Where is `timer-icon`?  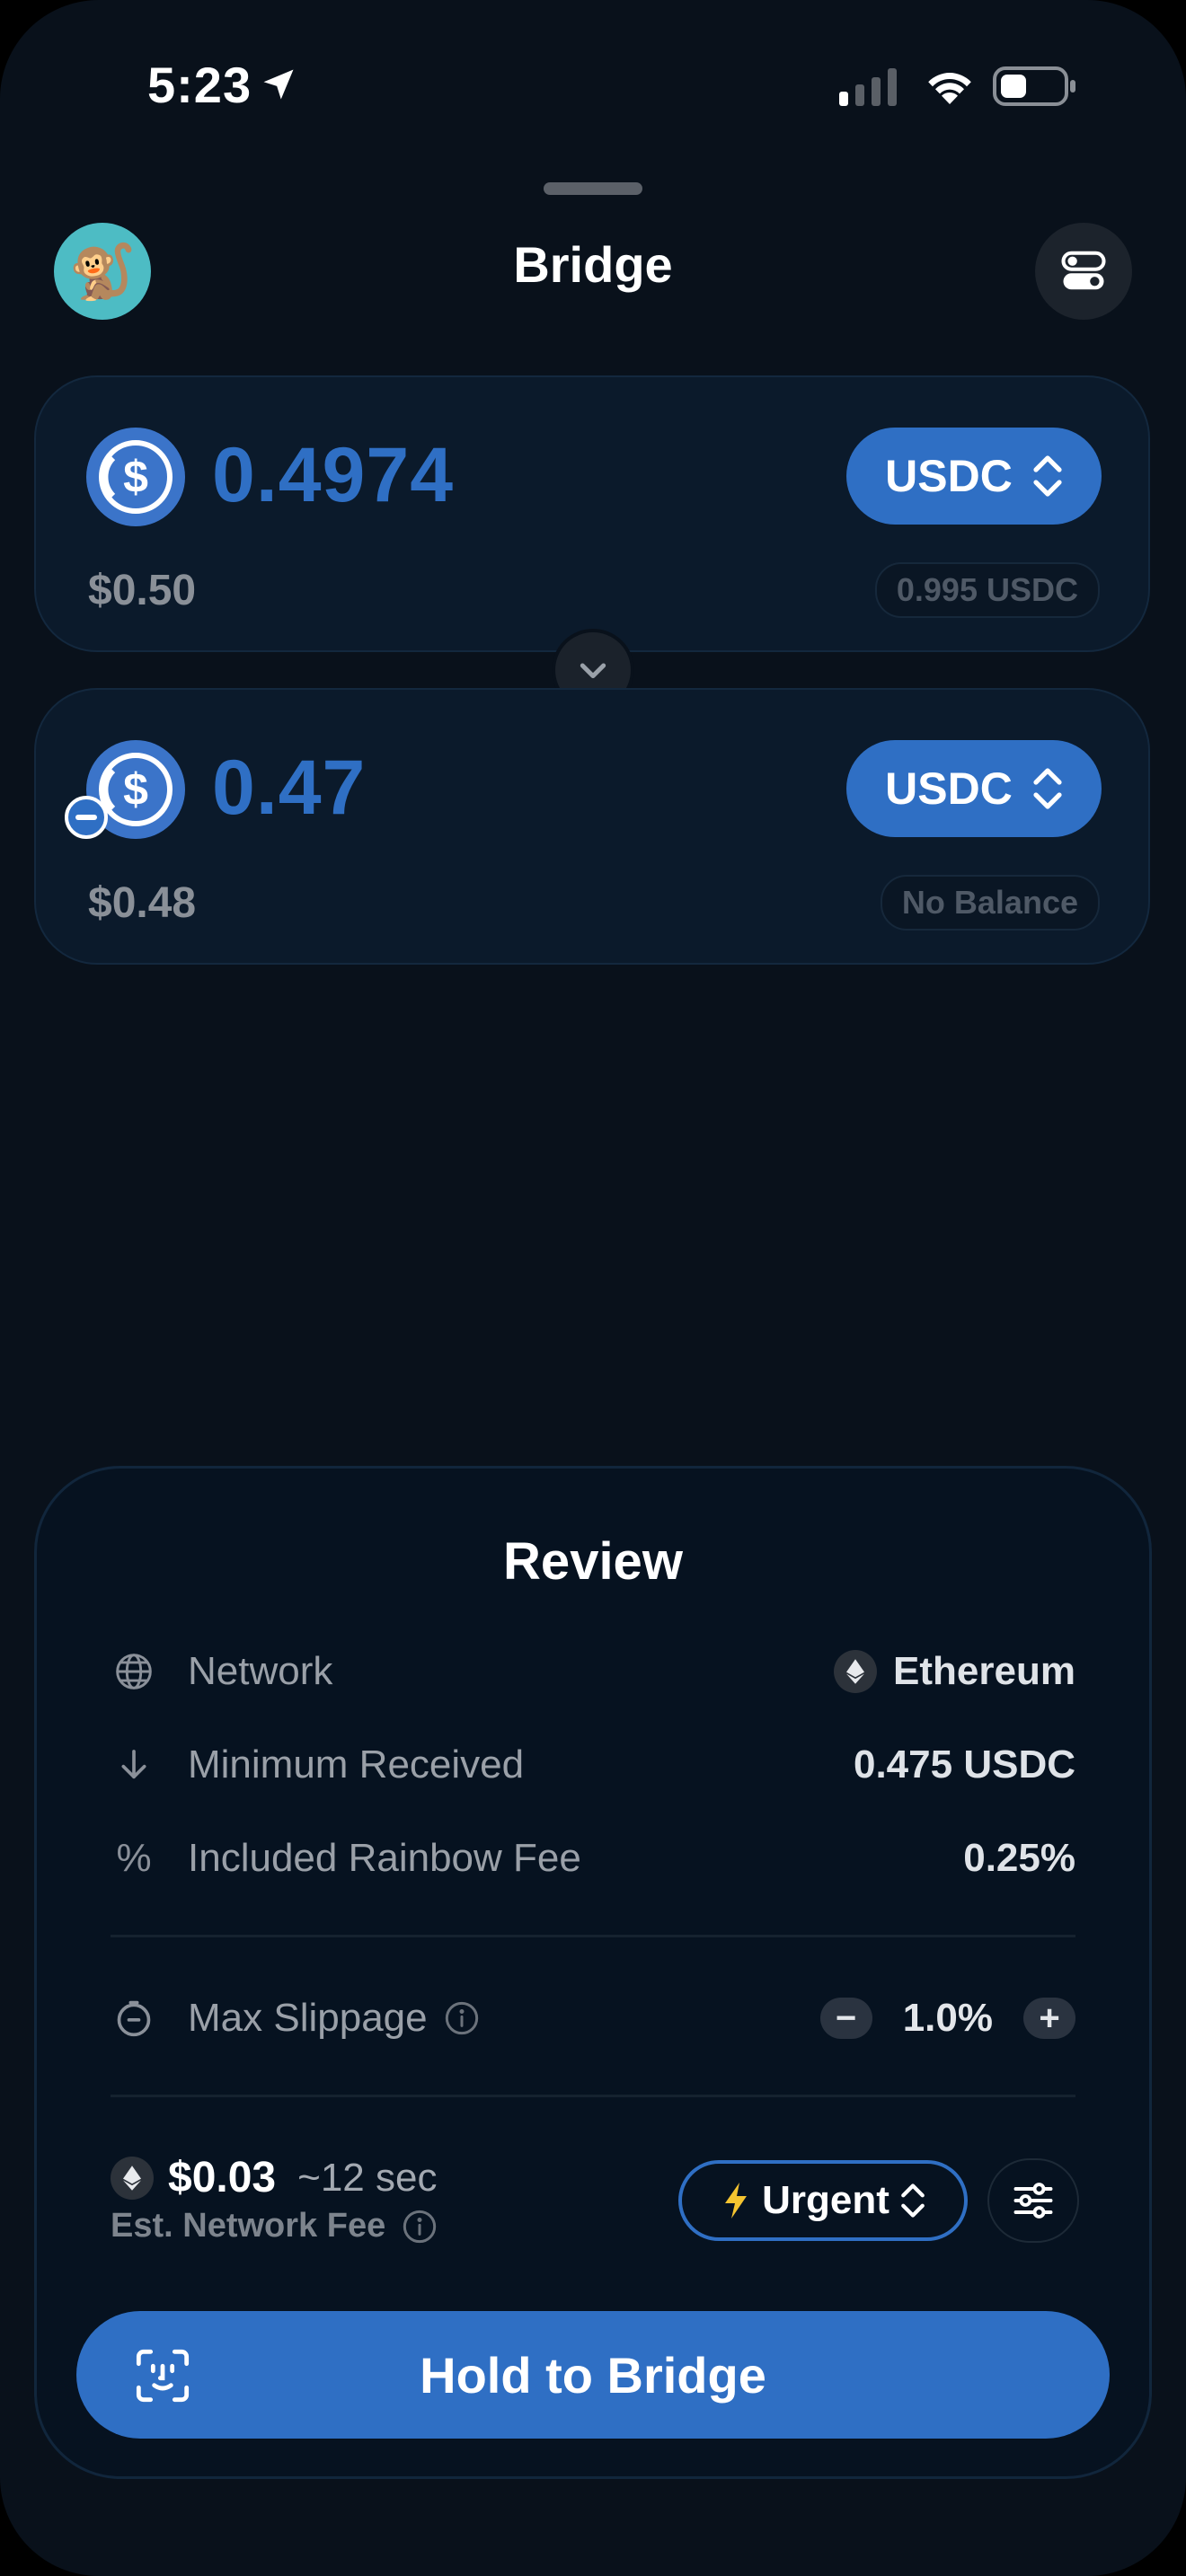 timer-icon is located at coordinates (134, 2018).